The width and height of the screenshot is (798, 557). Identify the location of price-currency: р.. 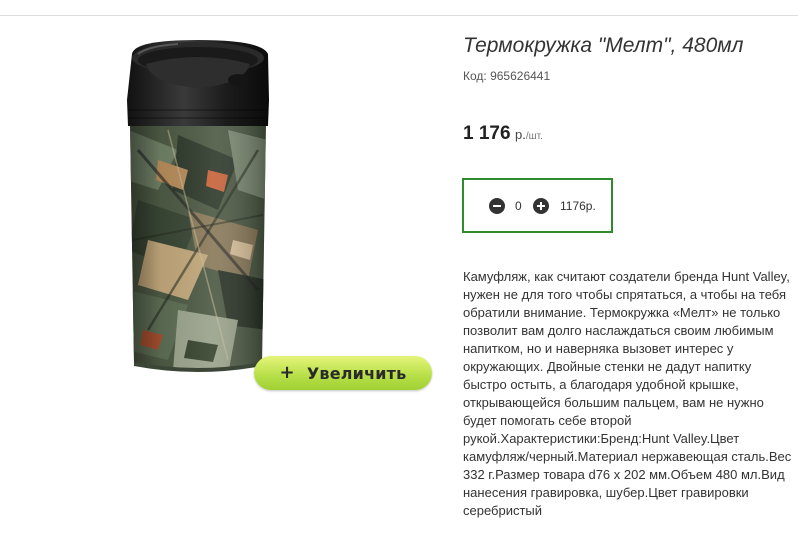
(520, 134).